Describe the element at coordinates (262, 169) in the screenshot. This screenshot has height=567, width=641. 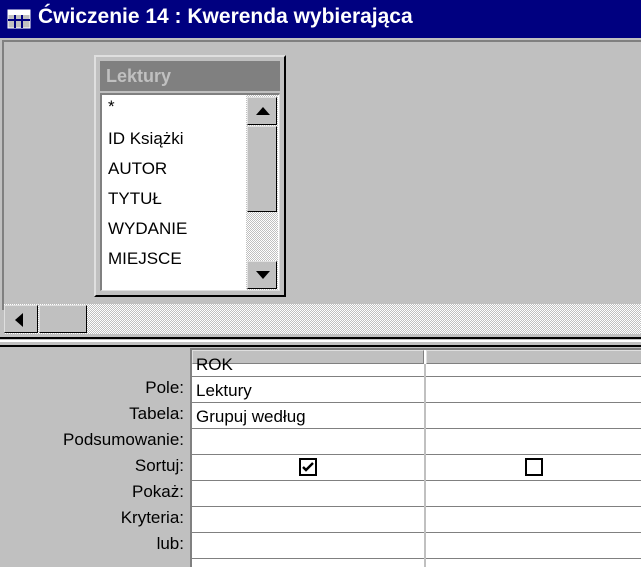
I see `scroll-thumb` at that location.